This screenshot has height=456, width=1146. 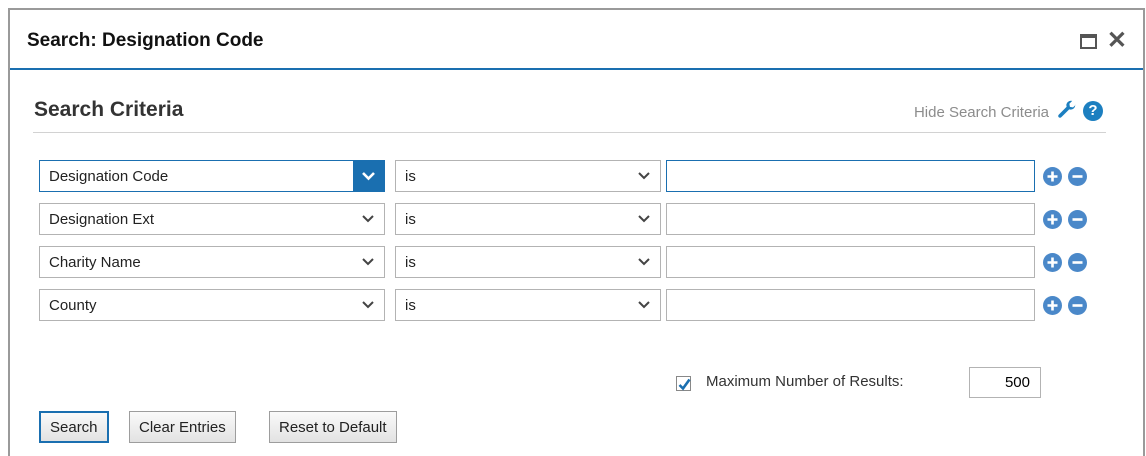 What do you see at coordinates (109, 176) in the screenshot?
I see `field-select-value: Designation Code` at bounding box center [109, 176].